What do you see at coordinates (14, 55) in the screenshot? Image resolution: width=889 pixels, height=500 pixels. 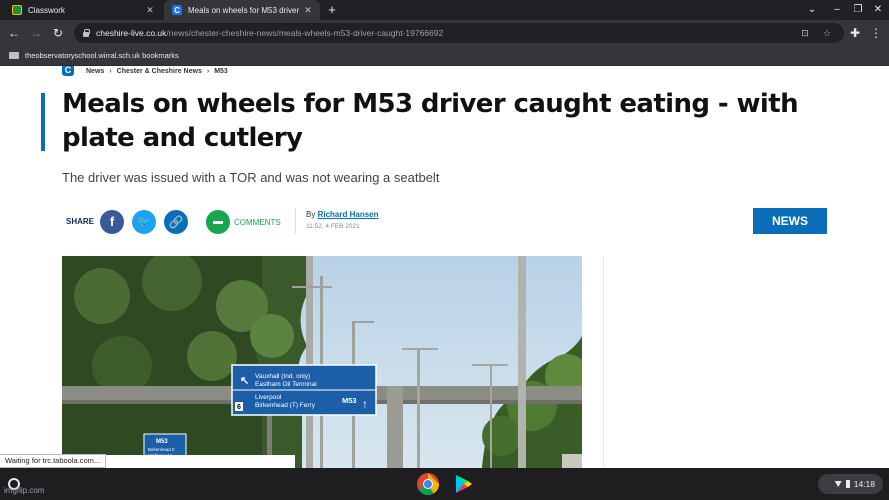 I see `folder-icon` at bounding box center [14, 55].